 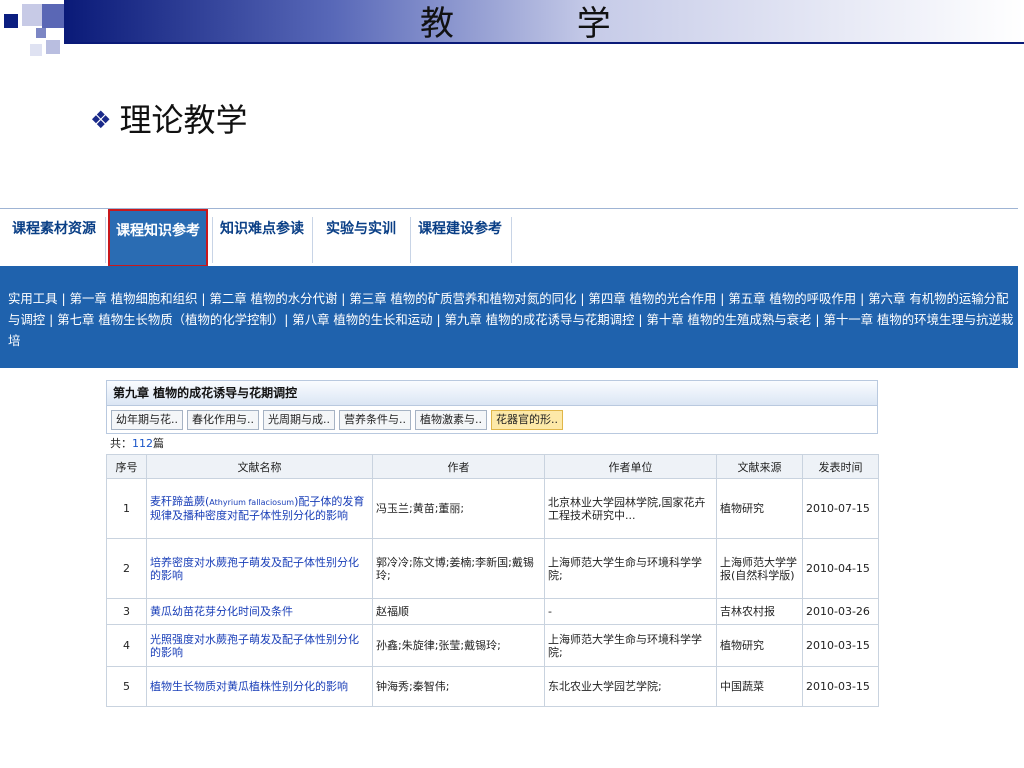 I want to click on row-number: 4, so click(x=126, y=645).